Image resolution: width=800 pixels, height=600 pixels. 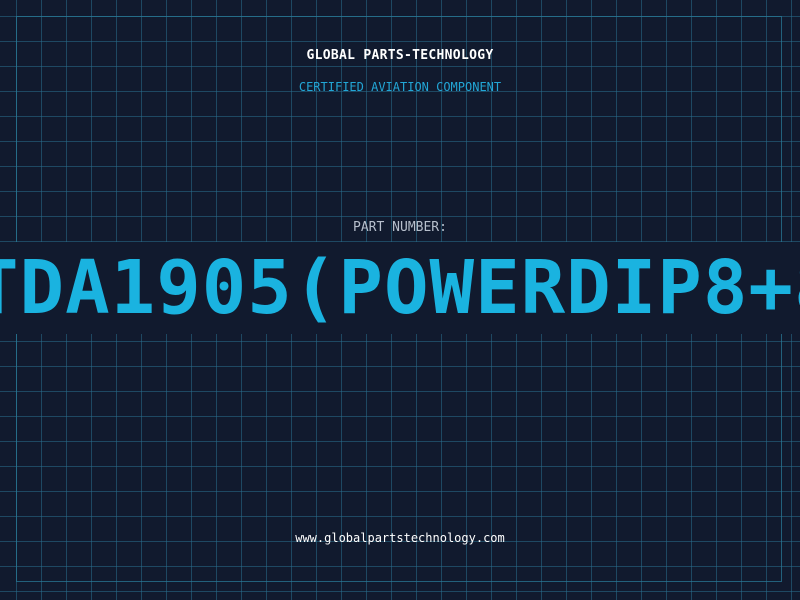 What do you see at coordinates (400, 538) in the screenshot?
I see `website-link: www.globalpartstechnology.com` at bounding box center [400, 538].